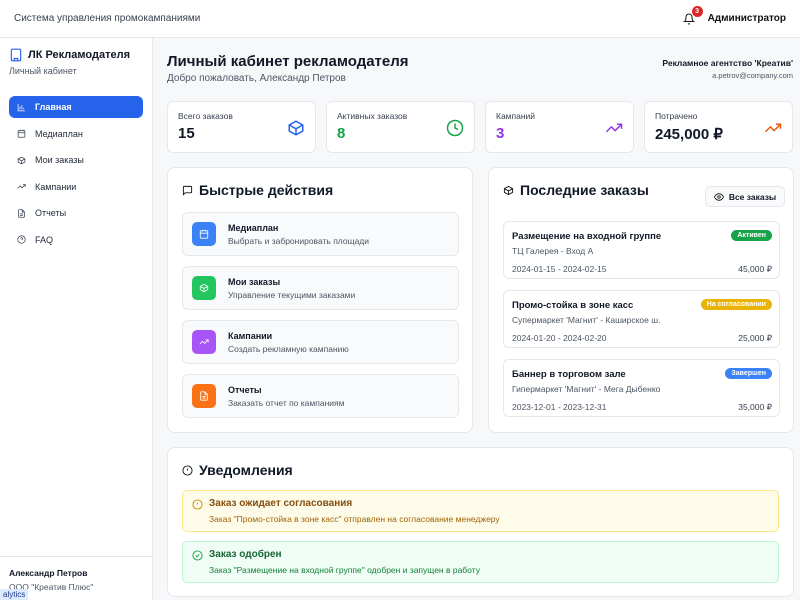 This screenshot has height=600, width=800. I want to click on order-location: Гипермаркет 'Магнит' - Мега Дыбенко, so click(586, 389).